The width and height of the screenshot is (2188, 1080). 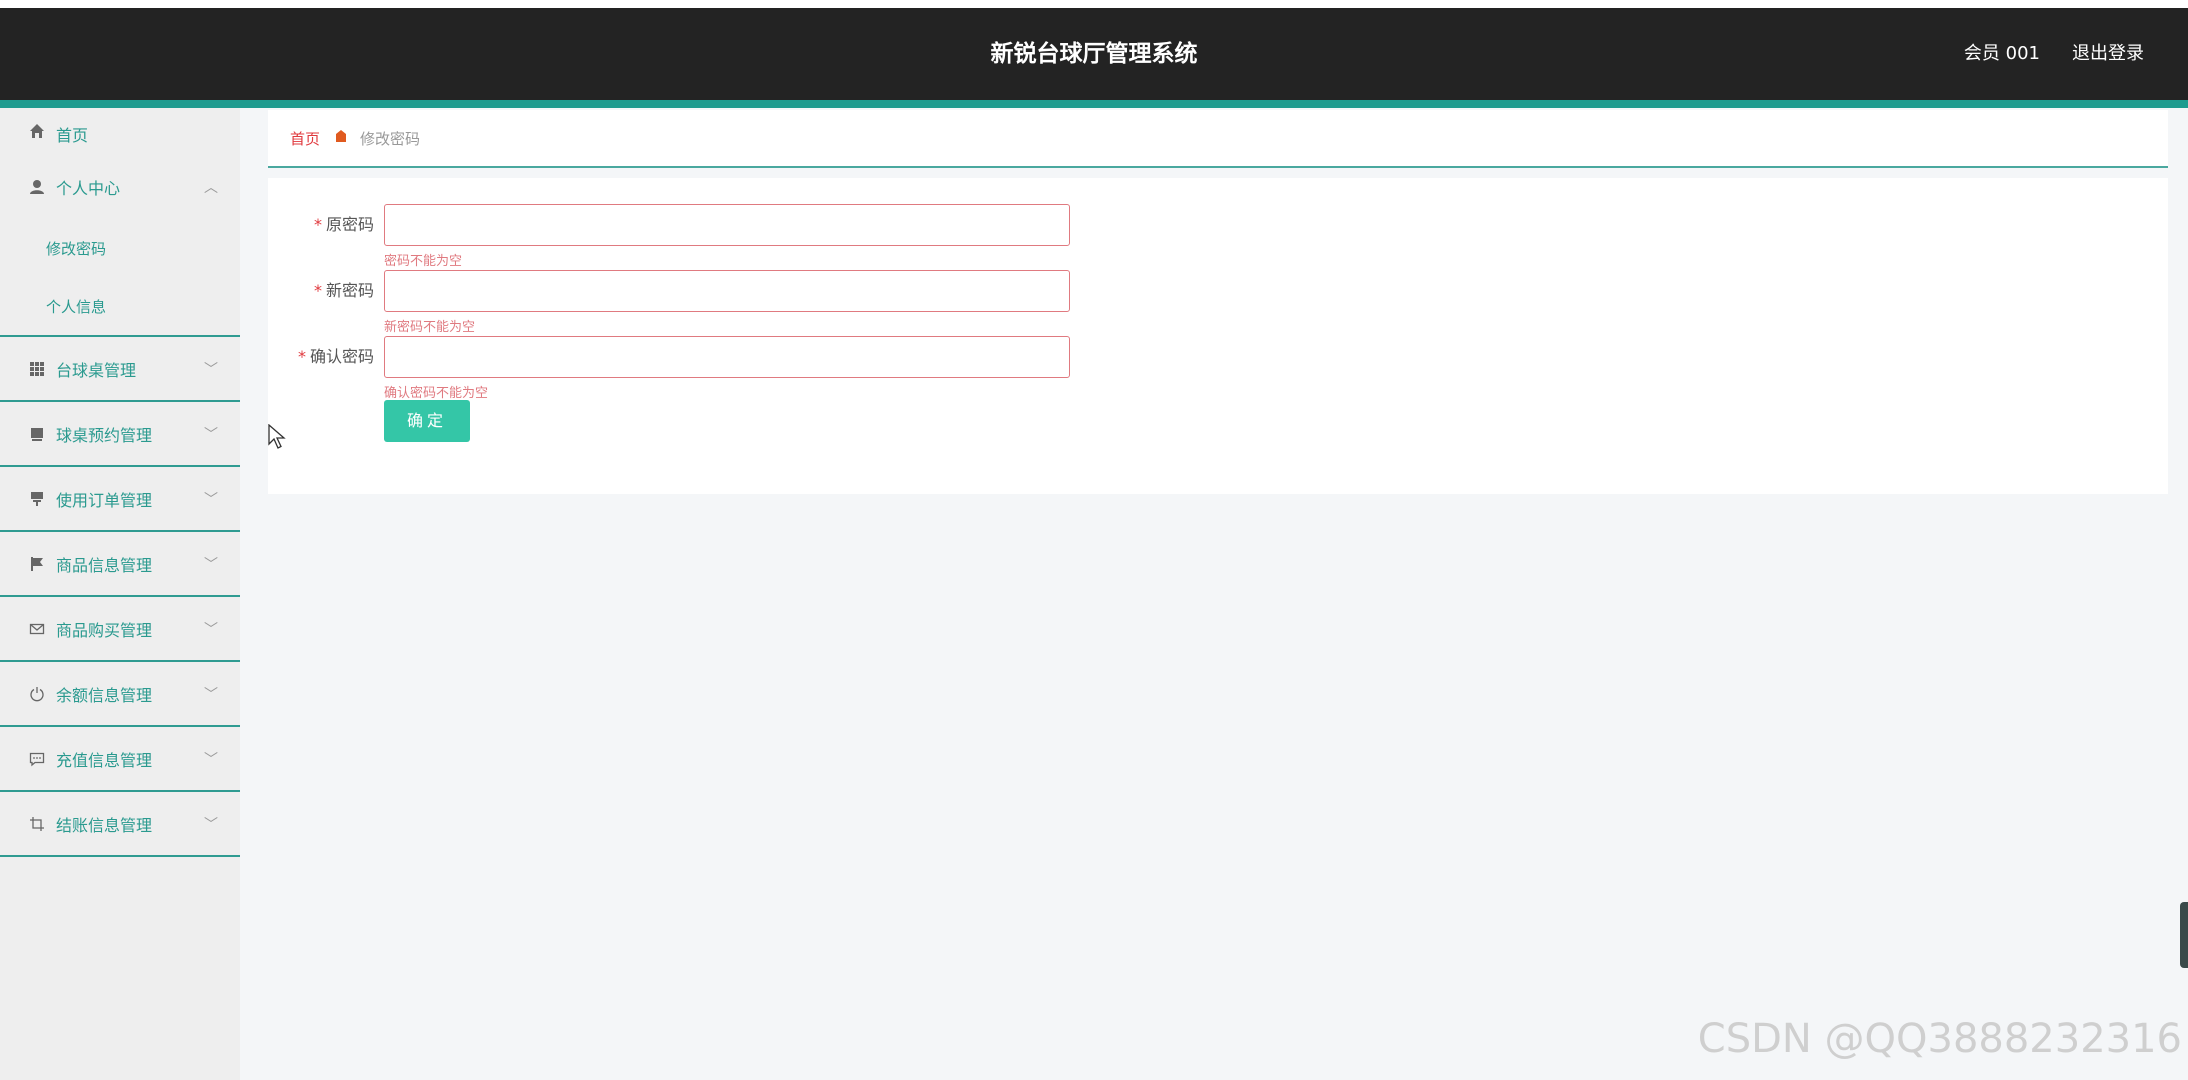 What do you see at coordinates (305, 138) in the screenshot?
I see `breadcrumb-home: 首页` at bounding box center [305, 138].